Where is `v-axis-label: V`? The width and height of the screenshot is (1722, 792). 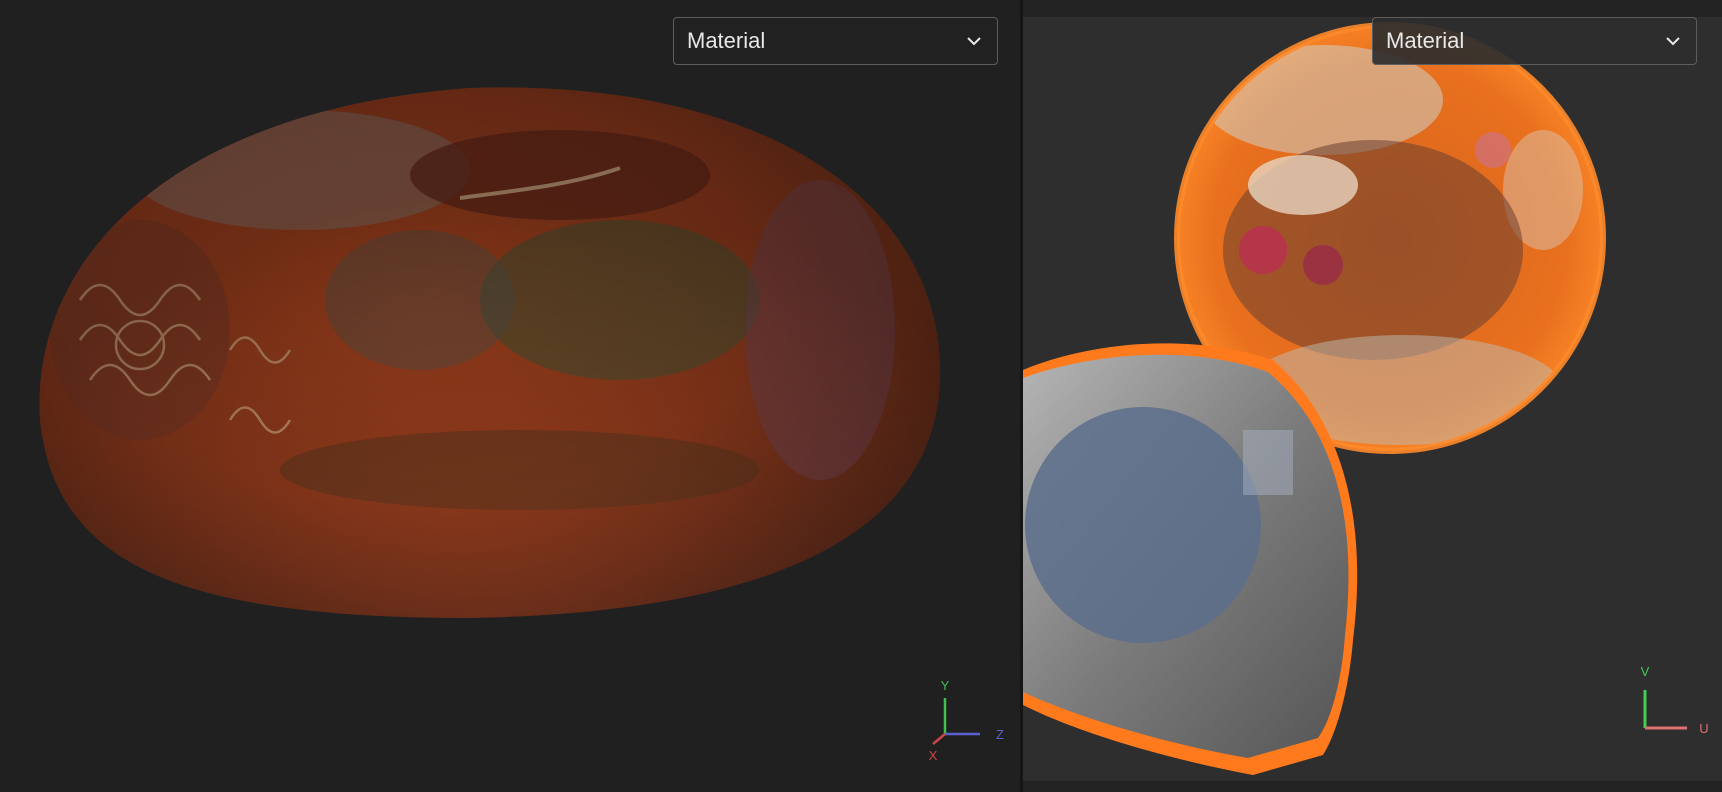 v-axis-label: V is located at coordinates (1645, 671).